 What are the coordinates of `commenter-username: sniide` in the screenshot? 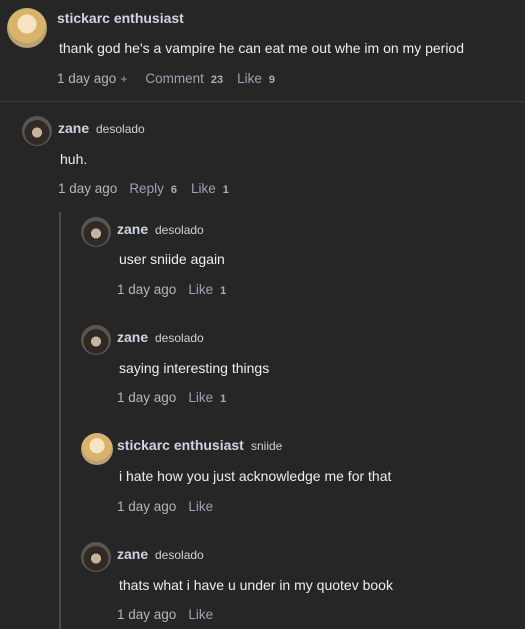 It's located at (266, 446).